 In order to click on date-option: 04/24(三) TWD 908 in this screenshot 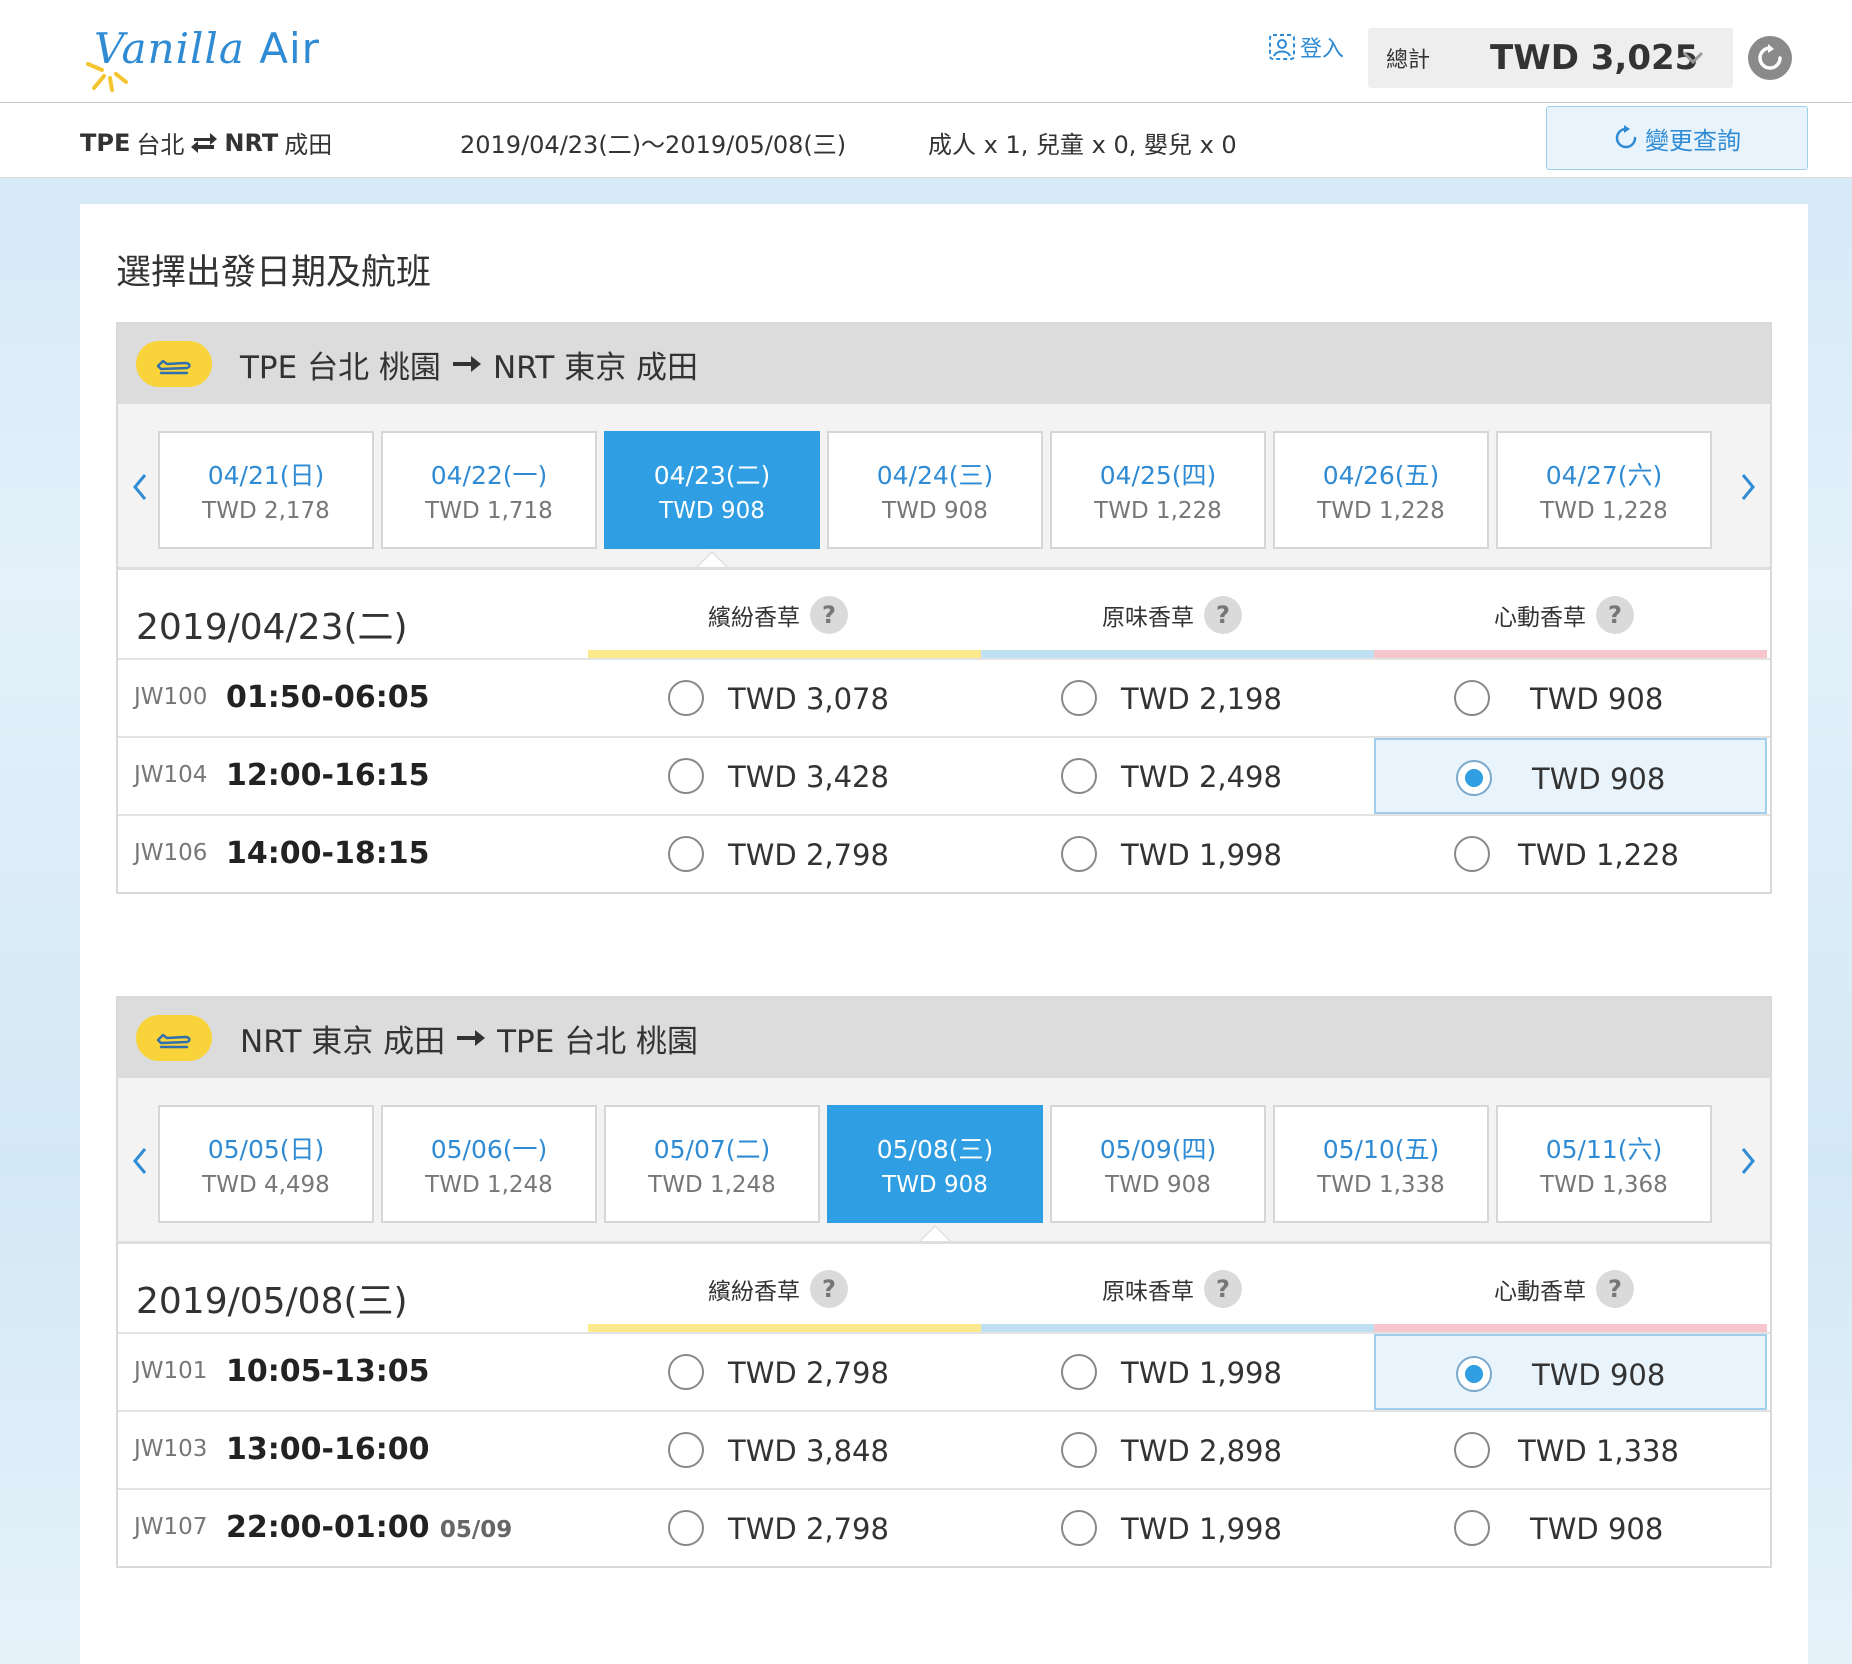, I will do `click(935, 490)`.